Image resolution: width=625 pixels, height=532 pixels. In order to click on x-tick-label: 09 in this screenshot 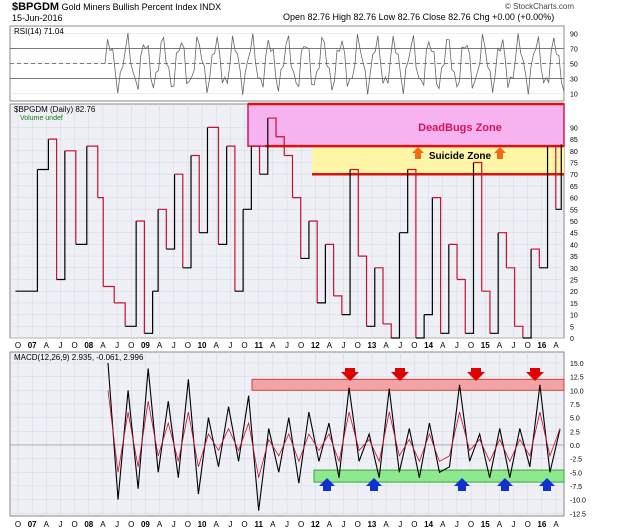, I will do `click(145, 524)`.